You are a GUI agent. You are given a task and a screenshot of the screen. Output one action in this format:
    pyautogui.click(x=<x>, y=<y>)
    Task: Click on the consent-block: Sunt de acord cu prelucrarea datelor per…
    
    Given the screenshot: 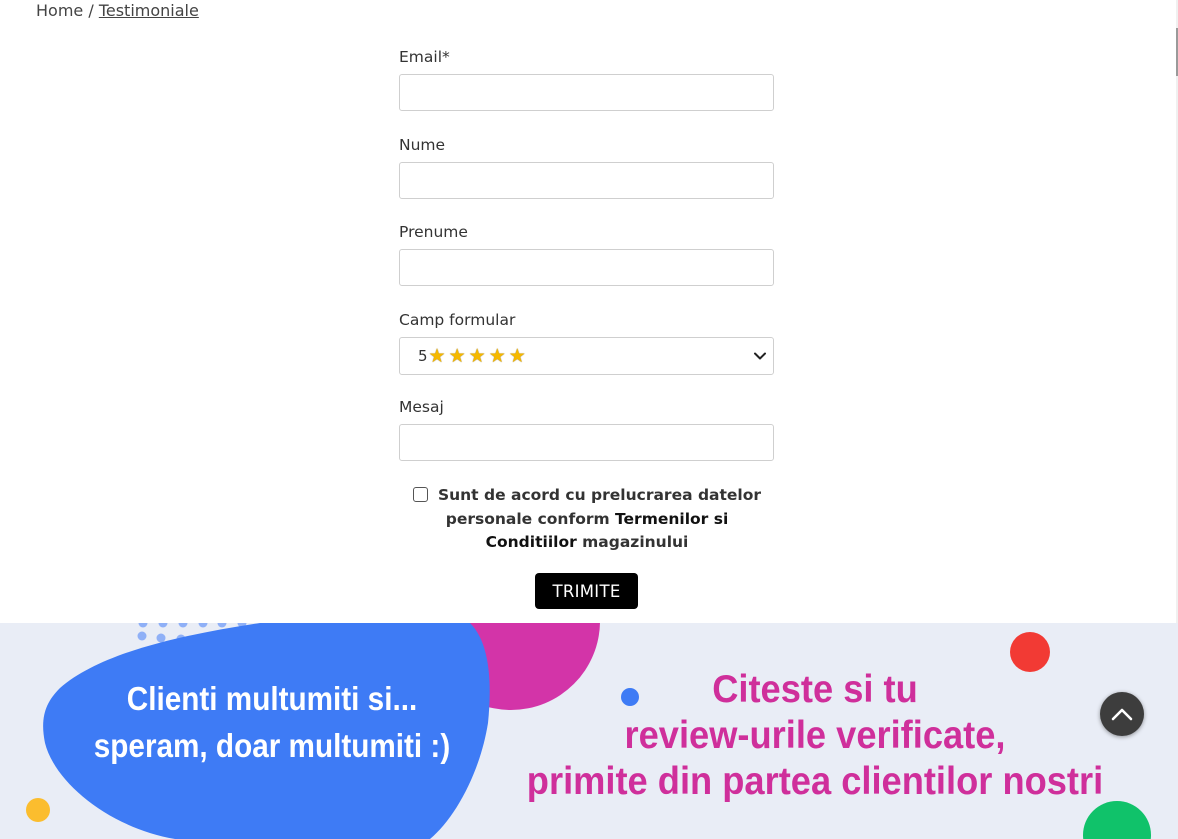 What is the action you would take?
    pyautogui.click(x=587, y=519)
    